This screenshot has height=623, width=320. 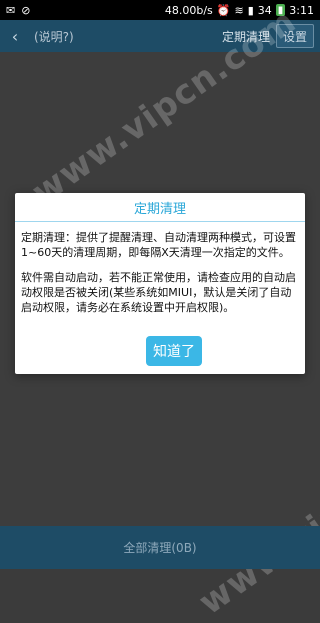 I want to click on status-left: ✉ ⊘, so click(x=18, y=10).